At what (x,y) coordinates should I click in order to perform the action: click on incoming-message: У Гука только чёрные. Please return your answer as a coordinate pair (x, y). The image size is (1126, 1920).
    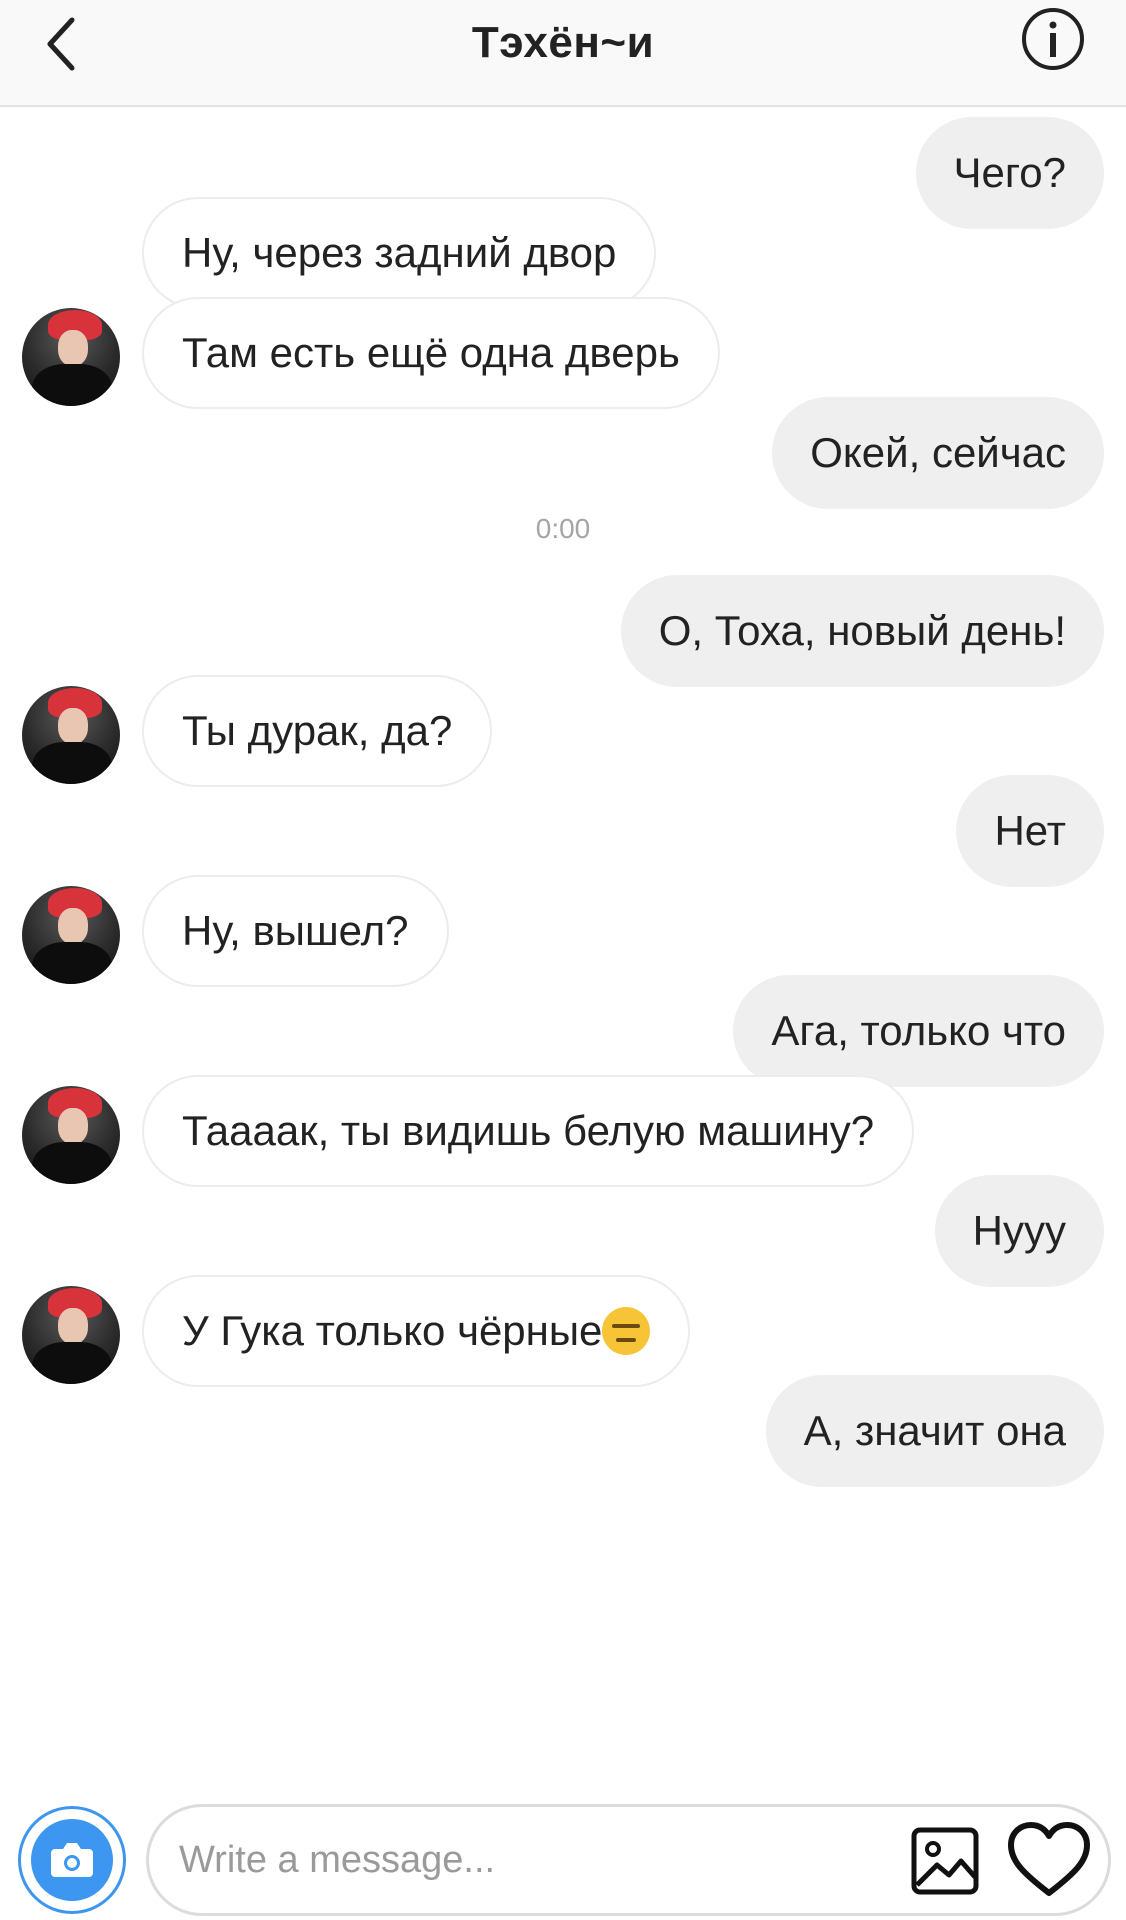
    Looking at the image, I should click on (416, 1331).